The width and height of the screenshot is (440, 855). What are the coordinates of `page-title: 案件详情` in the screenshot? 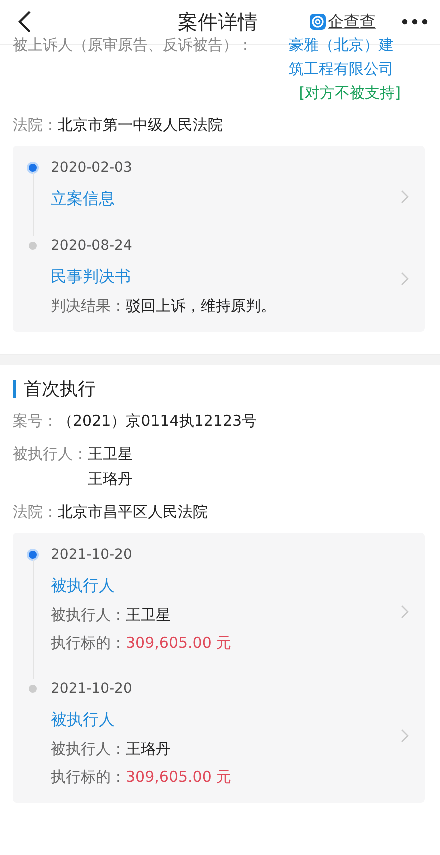 It's located at (218, 22).